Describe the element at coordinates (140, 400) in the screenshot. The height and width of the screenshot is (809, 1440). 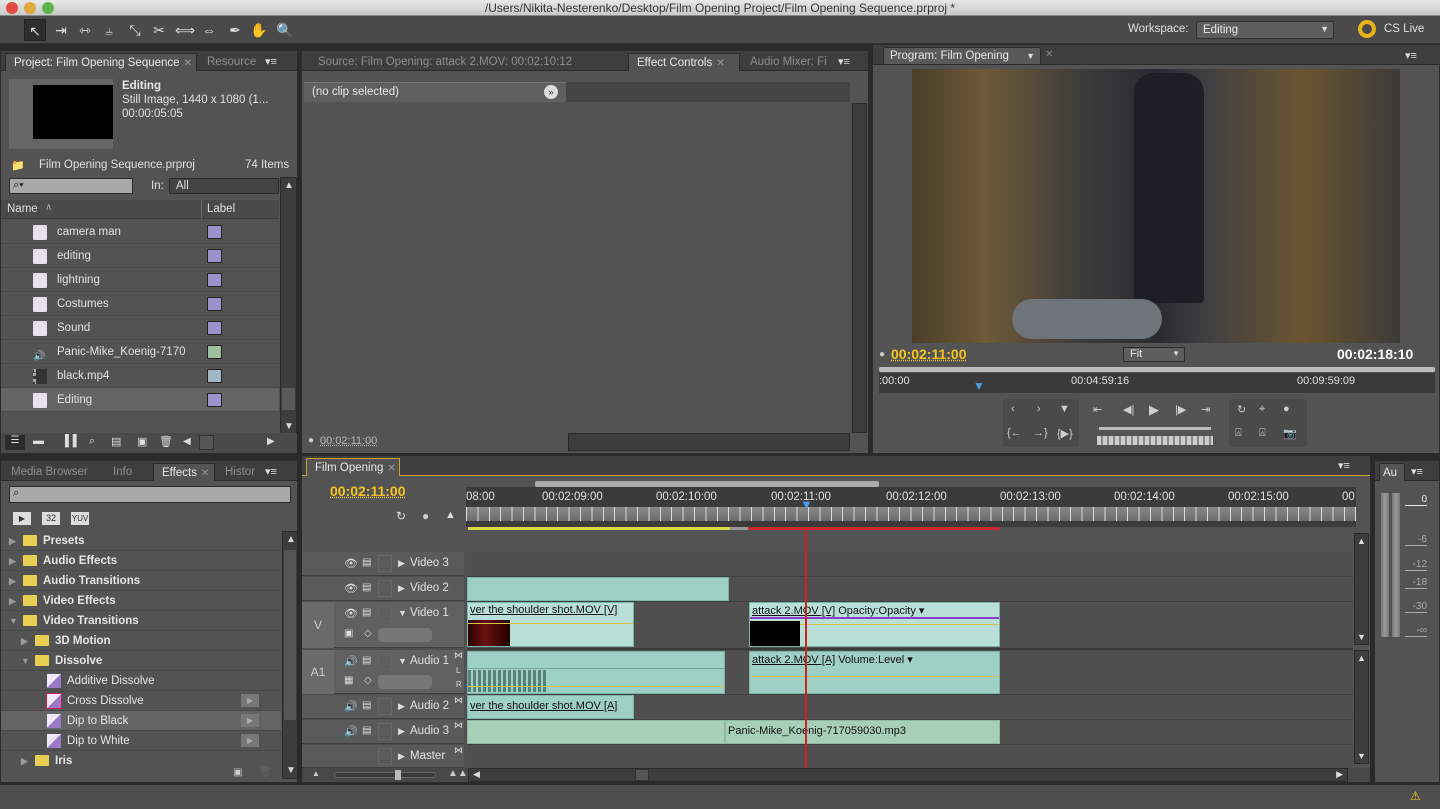
I see `project-item: Editing` at that location.